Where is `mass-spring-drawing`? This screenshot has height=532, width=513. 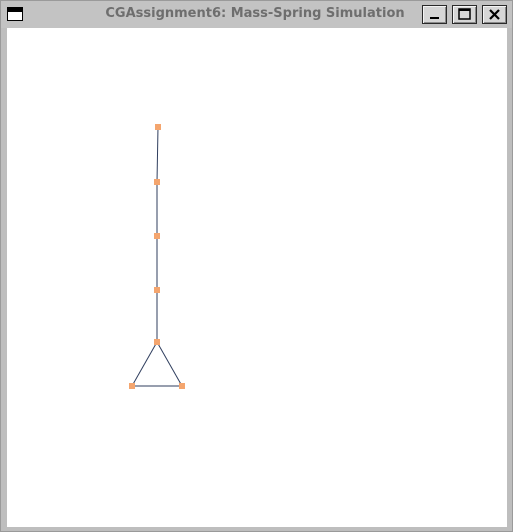
mass-spring-drawing is located at coordinates (157, 256).